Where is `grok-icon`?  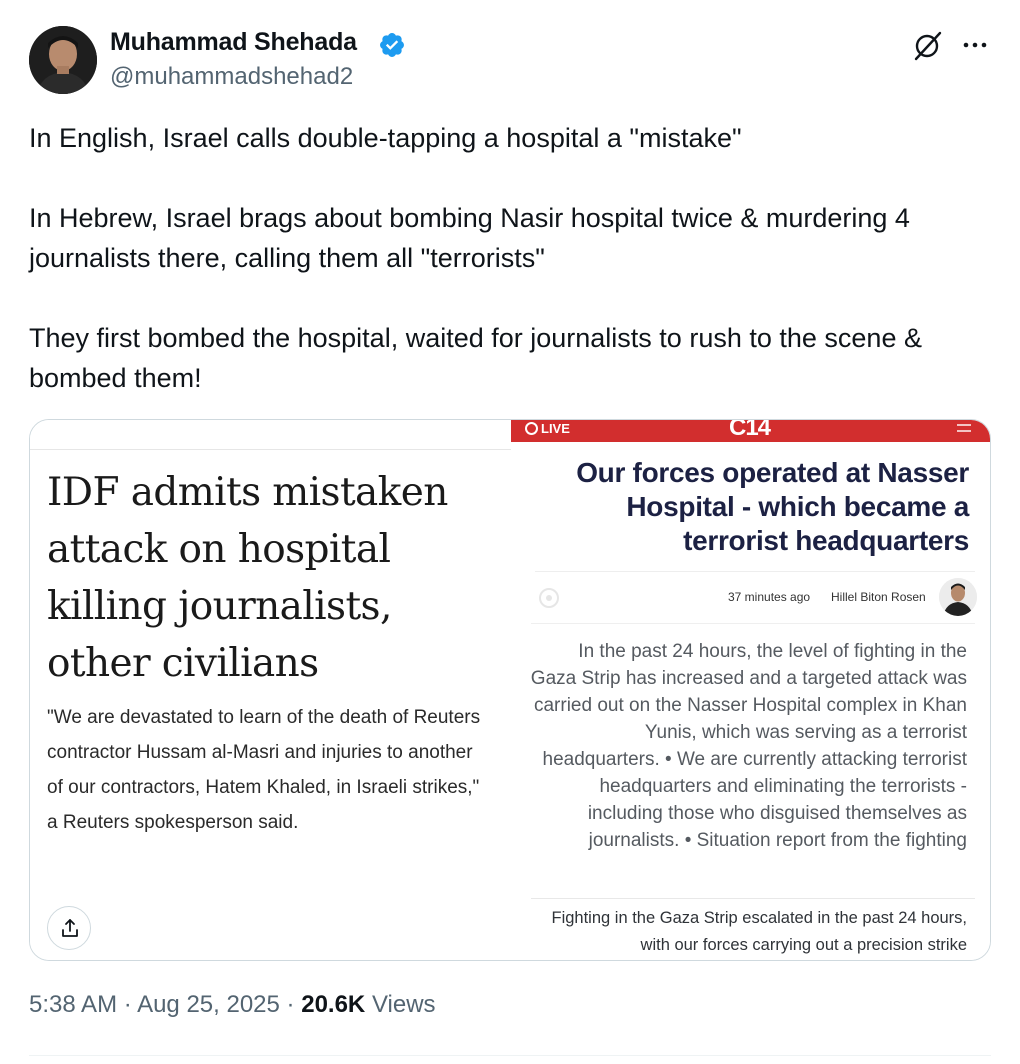 grok-icon is located at coordinates (928, 46).